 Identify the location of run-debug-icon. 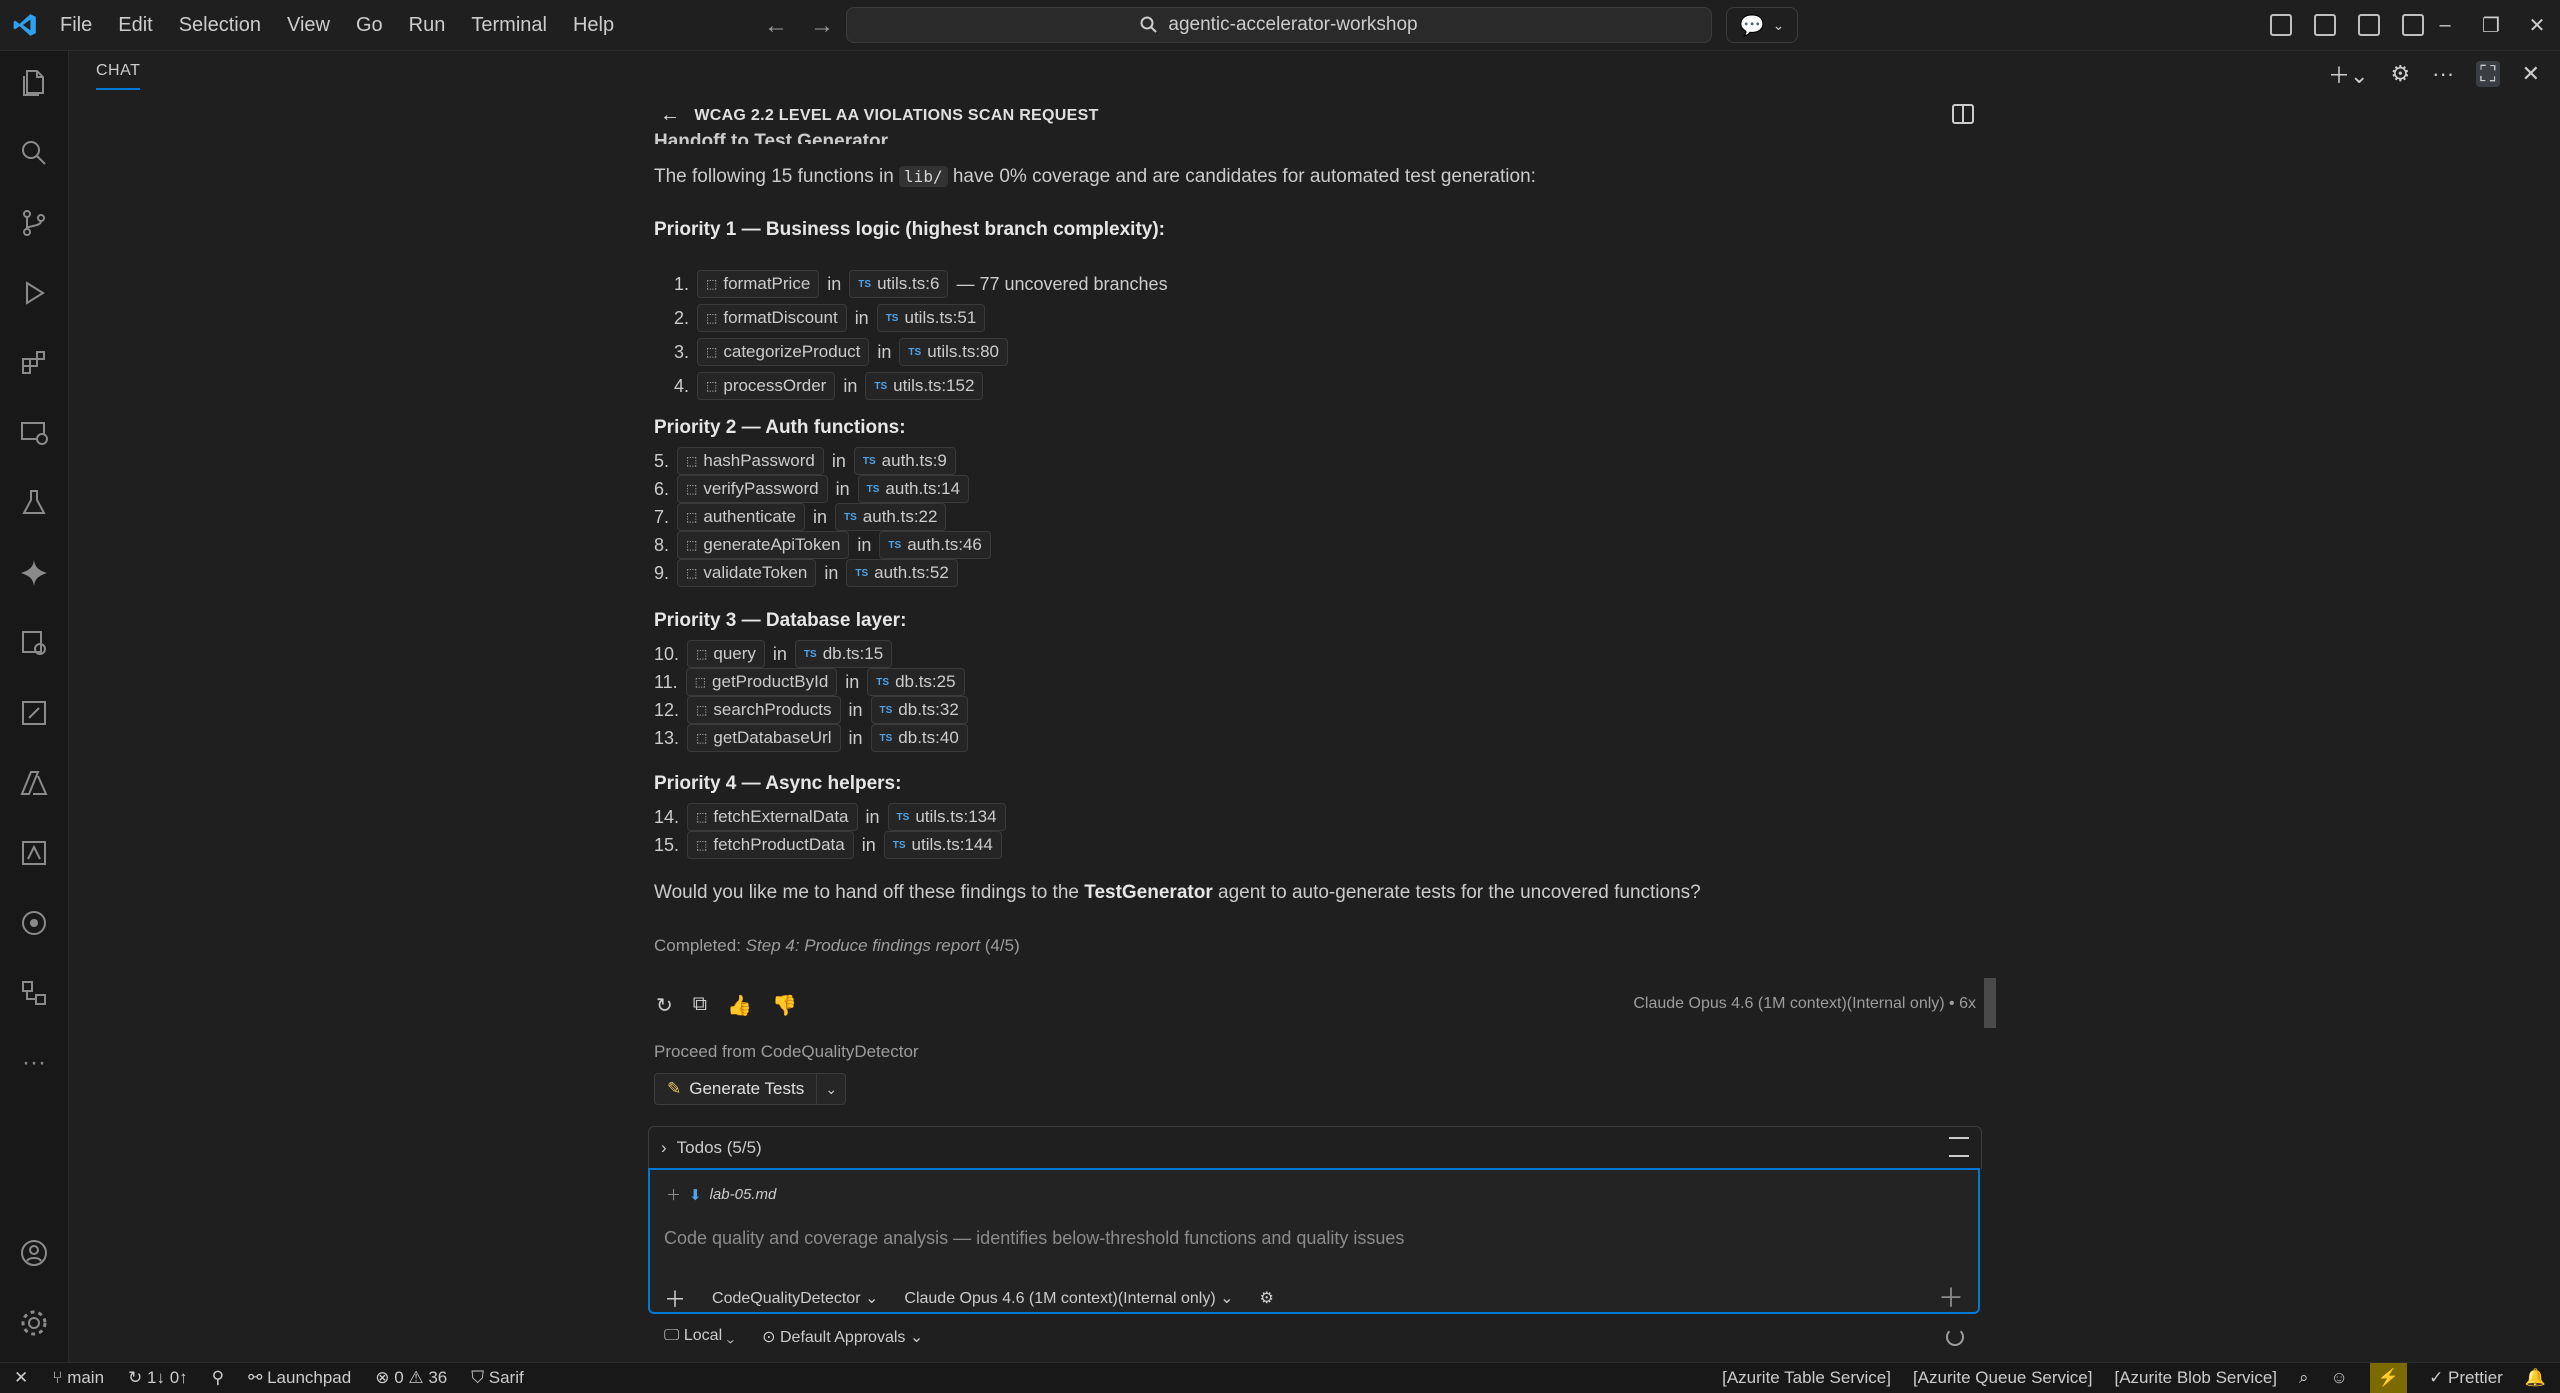
(34, 293).